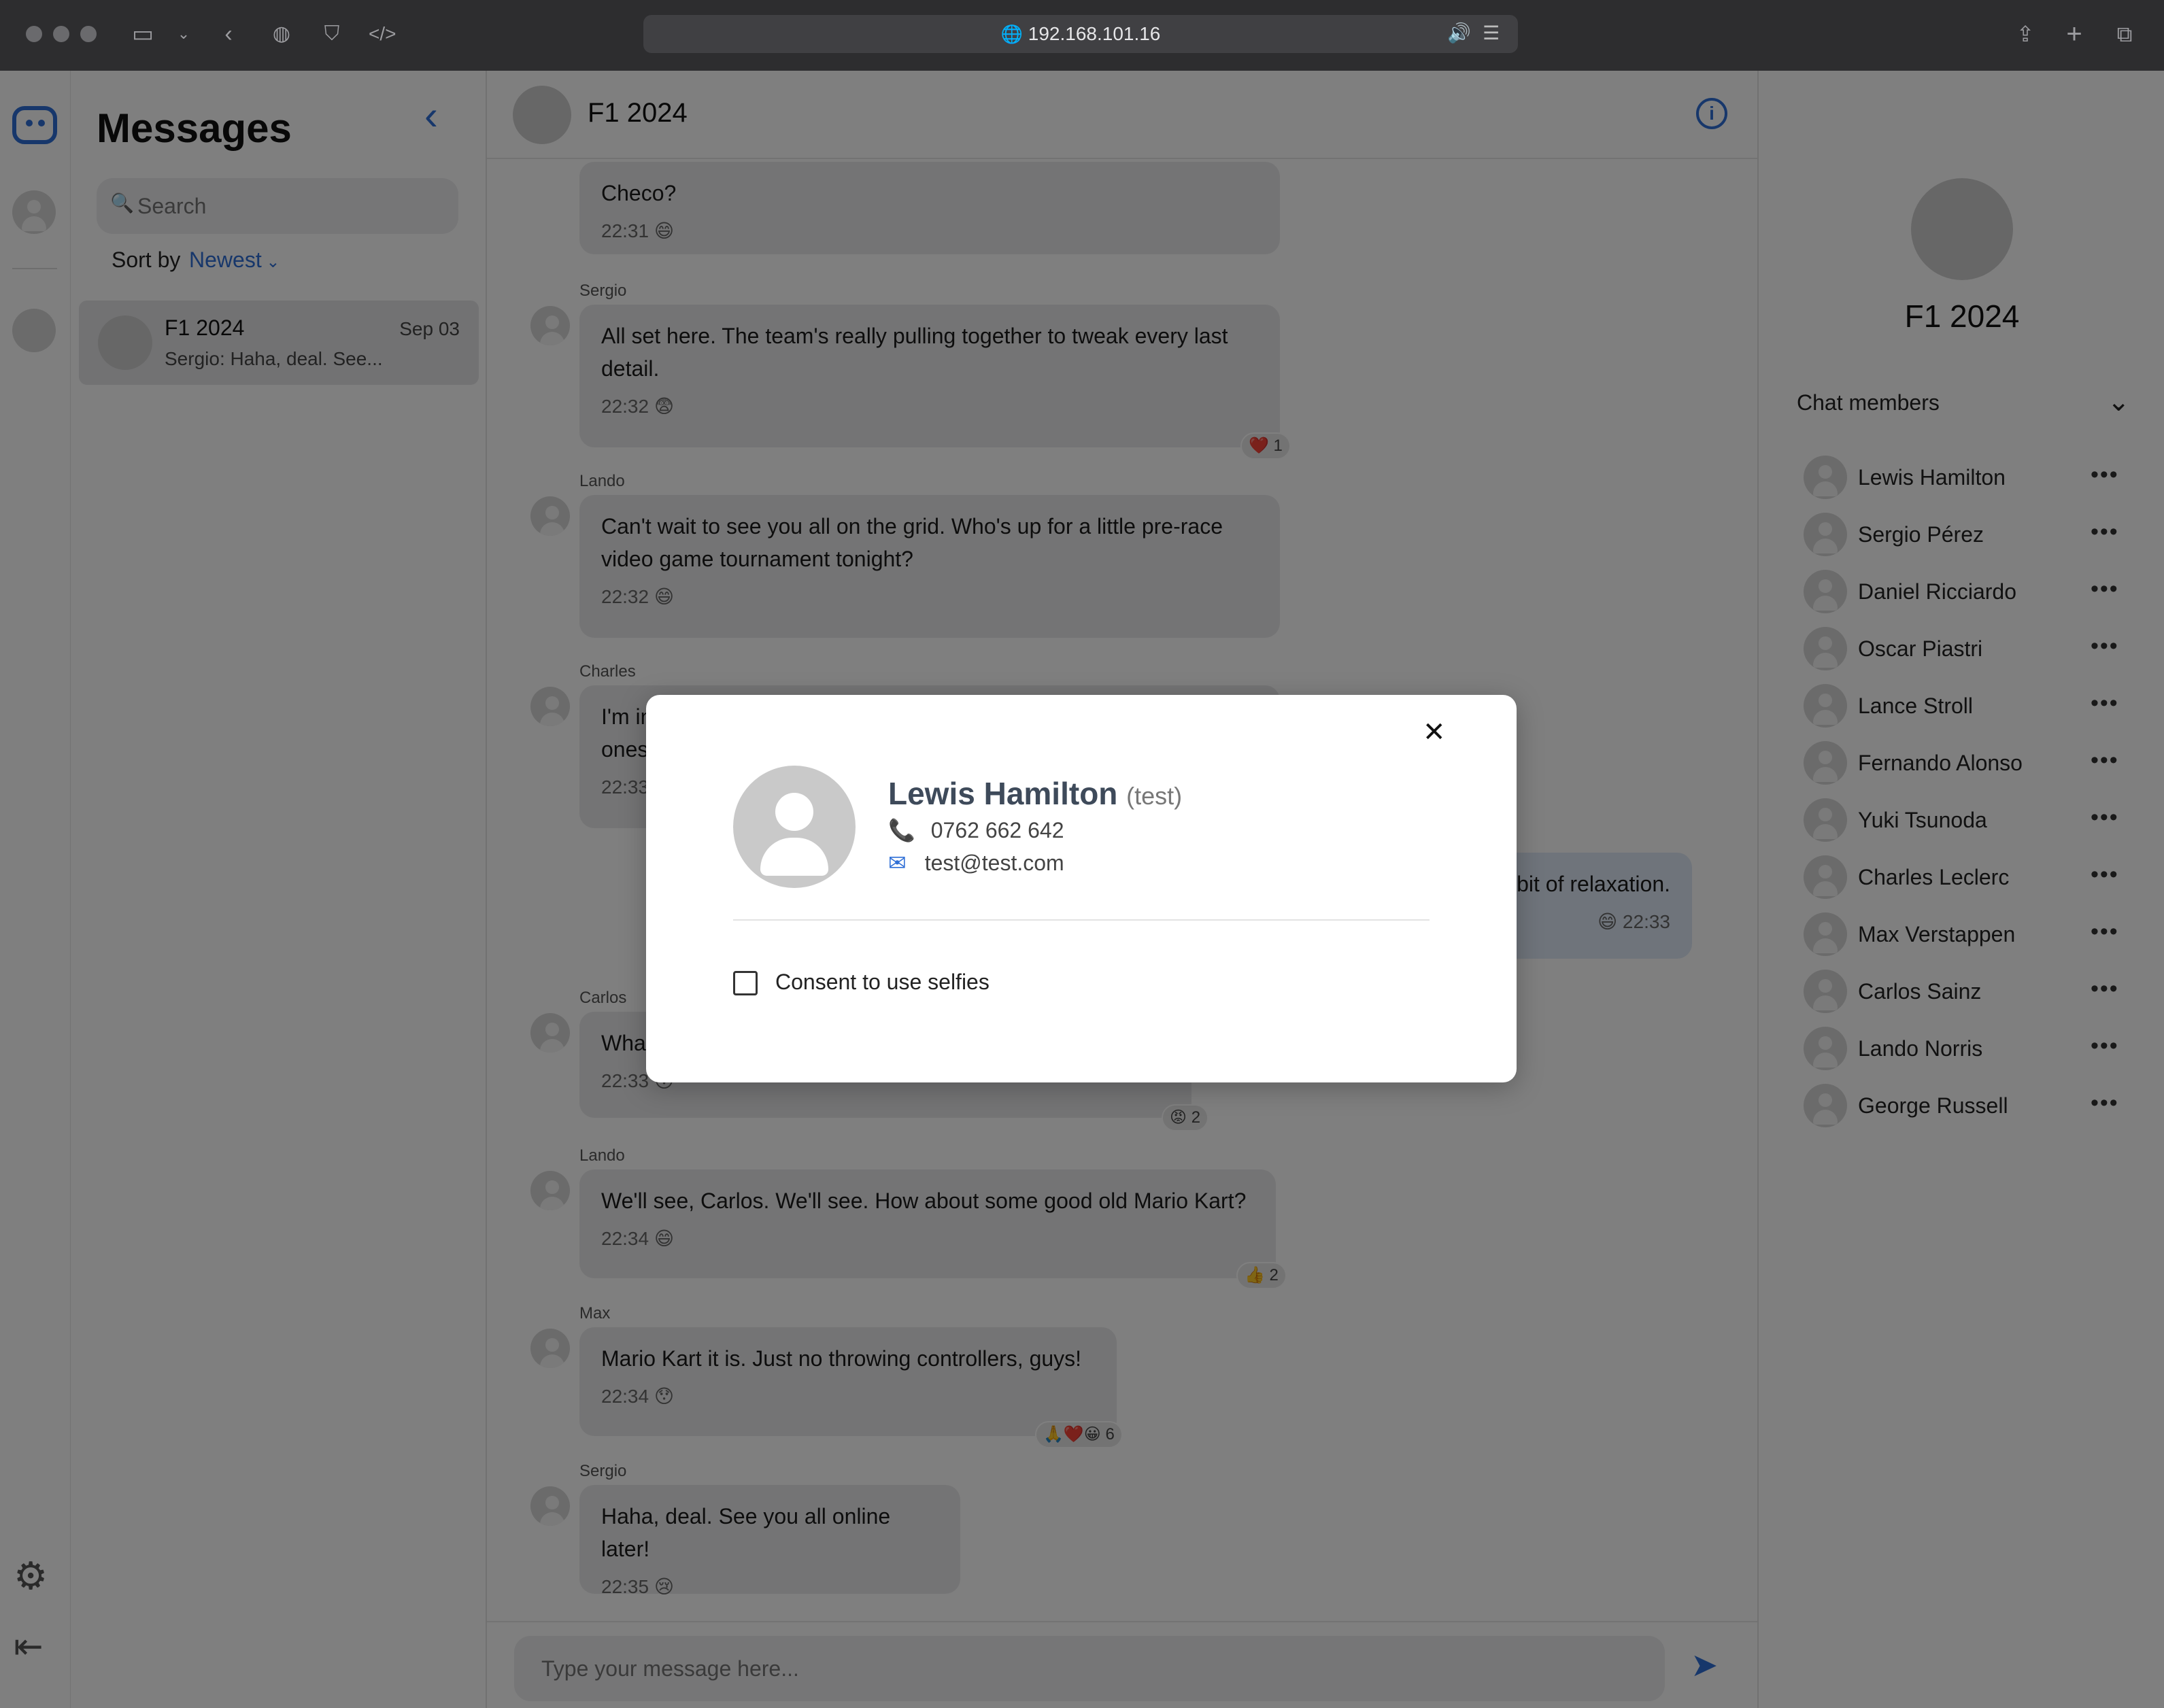 This screenshot has width=2164, height=1708. What do you see at coordinates (1003, 794) in the screenshot?
I see `contact-name: Lewis Hamilton` at bounding box center [1003, 794].